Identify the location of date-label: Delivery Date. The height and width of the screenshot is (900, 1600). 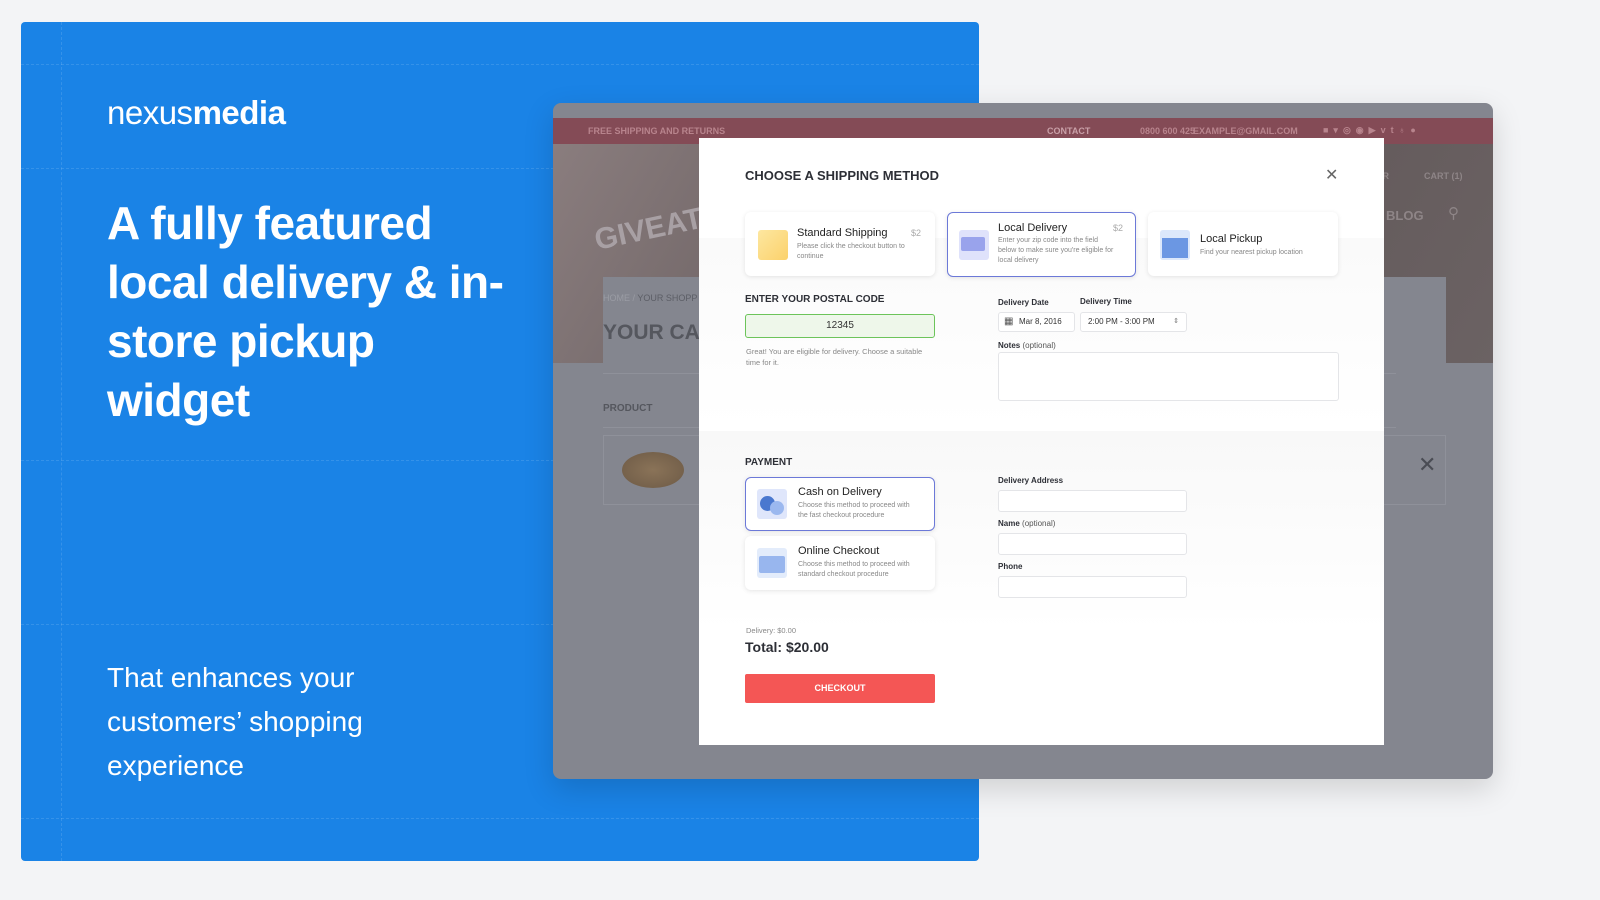
(1023, 302).